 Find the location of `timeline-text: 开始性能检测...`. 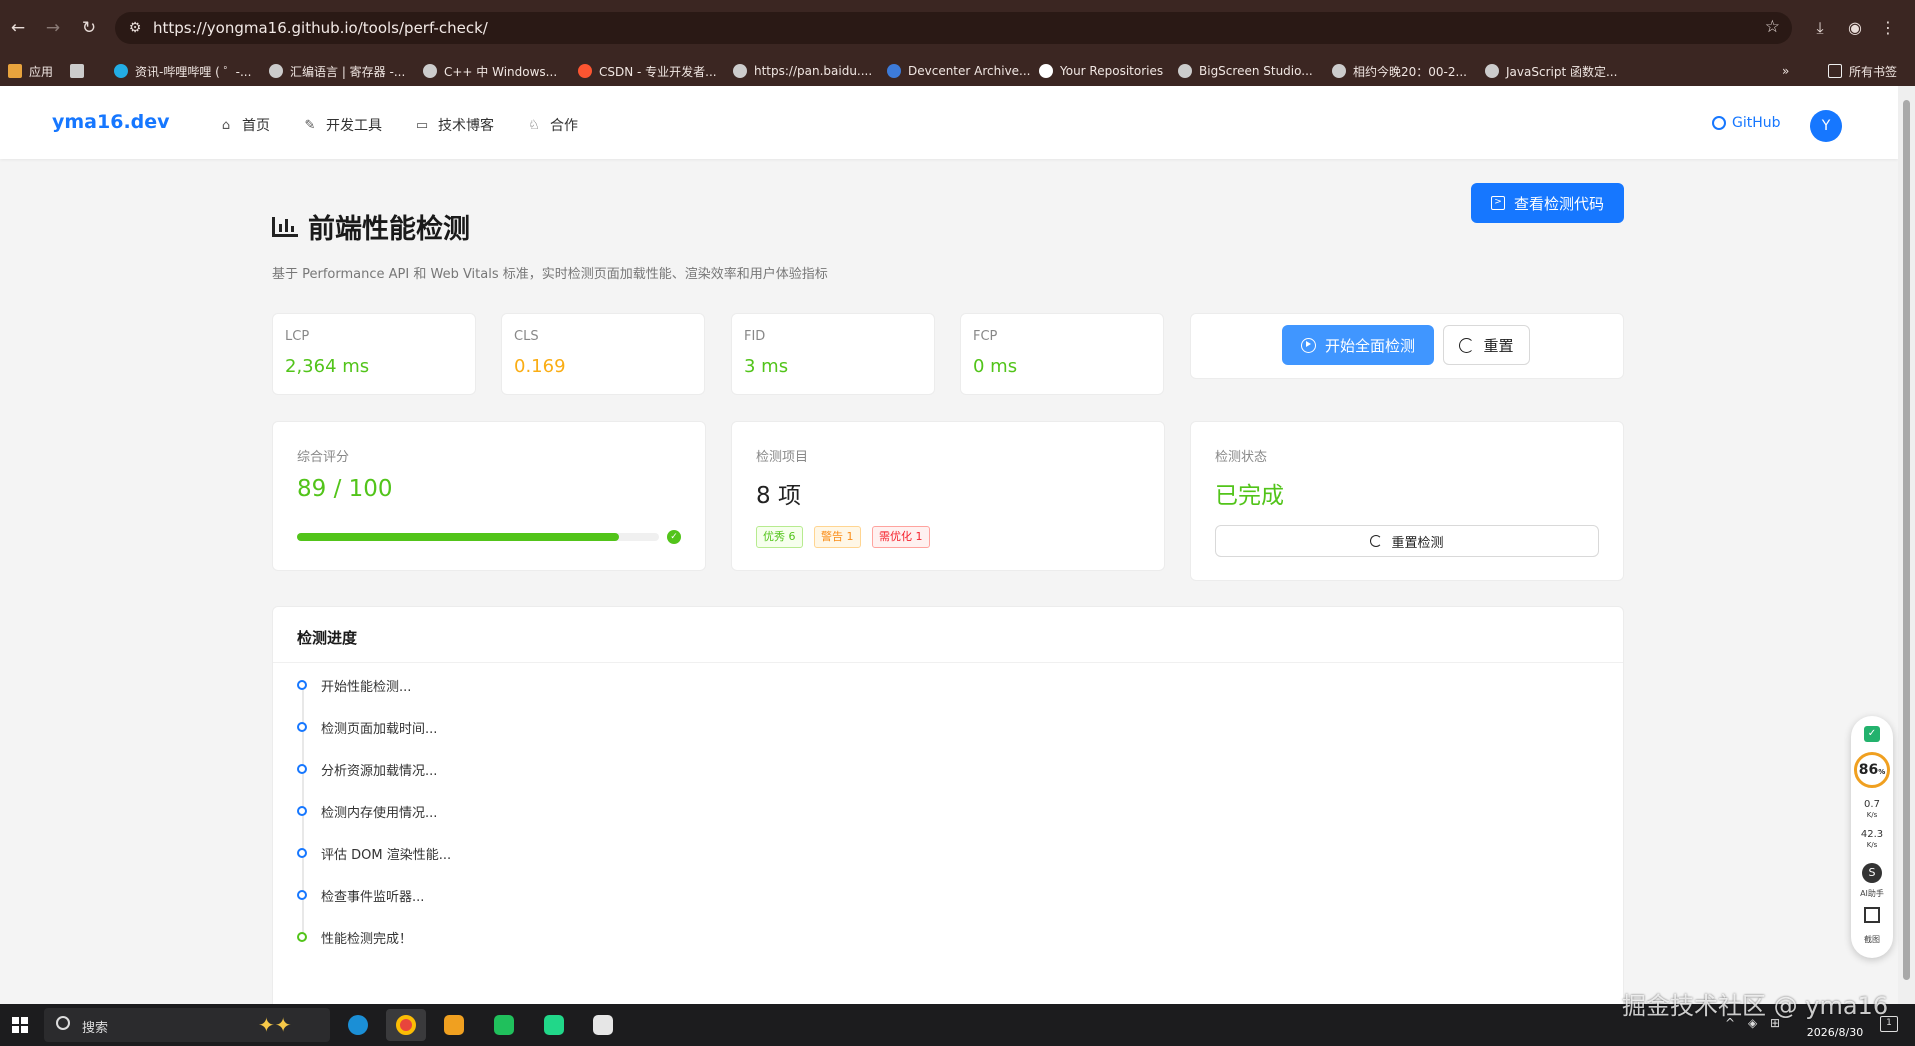

timeline-text: 开始性能检测... is located at coordinates (366, 687).